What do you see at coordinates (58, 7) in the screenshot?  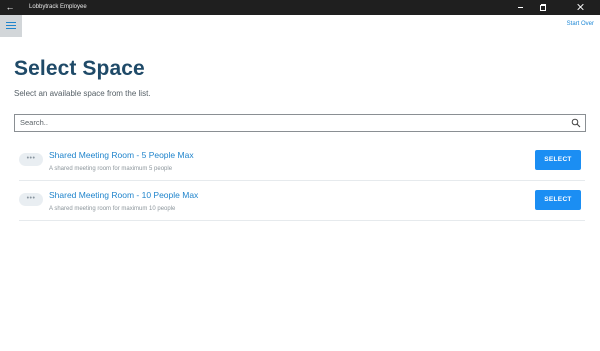 I see `window-title: Lobbytrack Employee` at bounding box center [58, 7].